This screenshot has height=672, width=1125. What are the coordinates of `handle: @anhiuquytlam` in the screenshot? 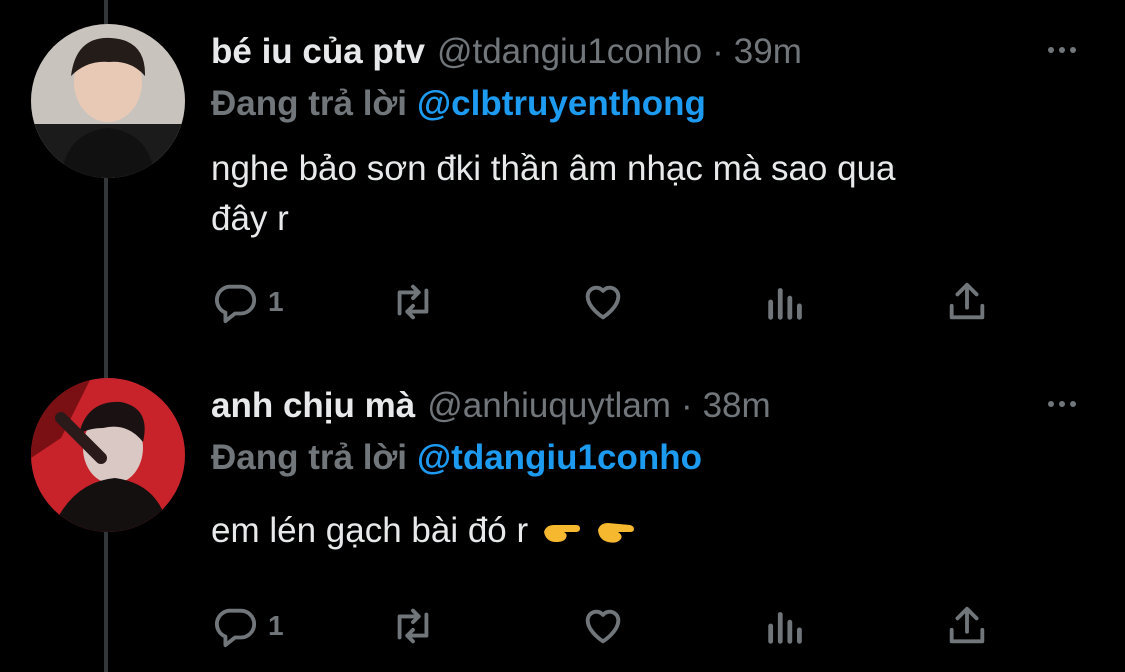 It's located at (549, 406).